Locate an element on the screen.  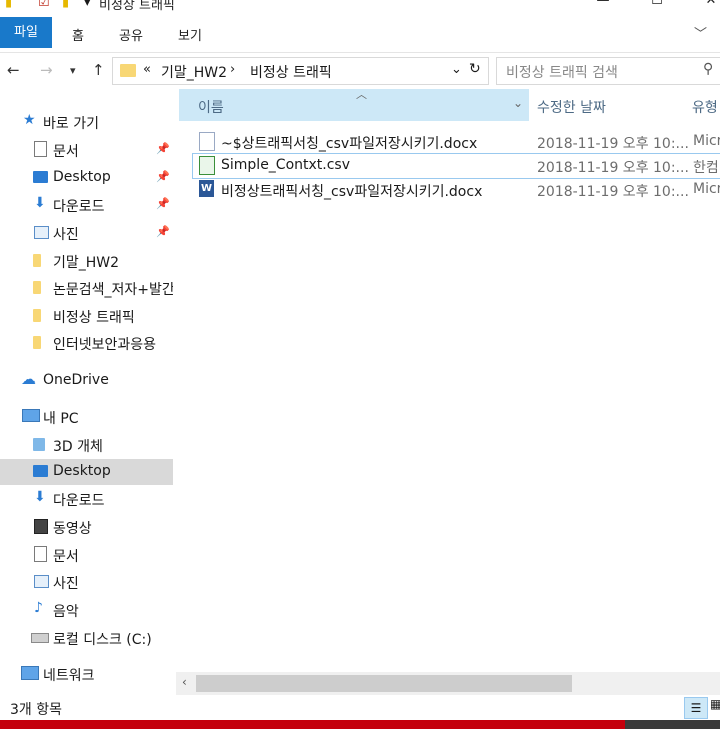
pictures-icon is located at coordinates (41, 232).